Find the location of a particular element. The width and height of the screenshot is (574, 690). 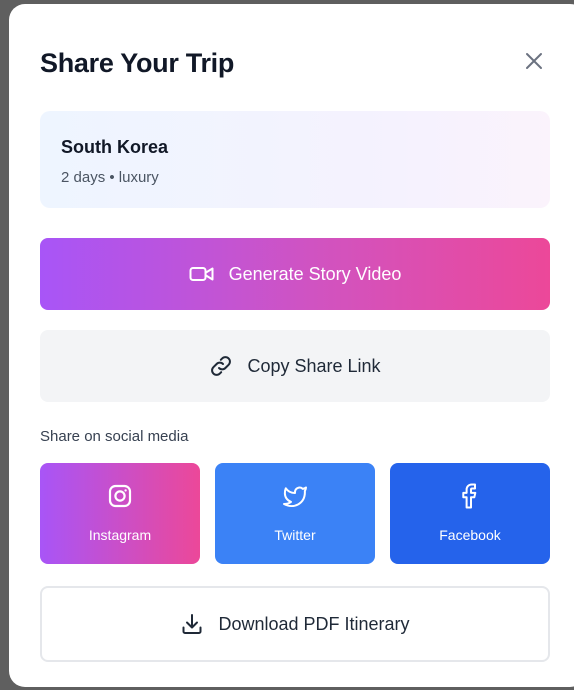

close-icon is located at coordinates (534, 63).